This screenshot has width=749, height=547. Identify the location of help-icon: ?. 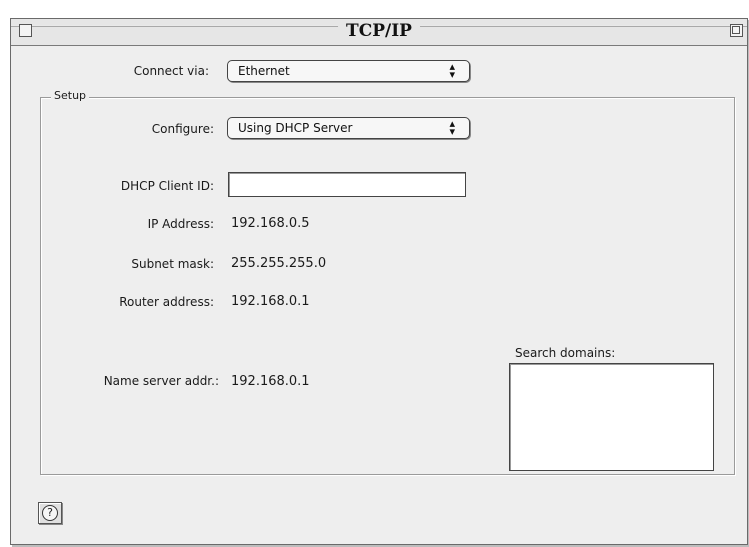
(50, 513).